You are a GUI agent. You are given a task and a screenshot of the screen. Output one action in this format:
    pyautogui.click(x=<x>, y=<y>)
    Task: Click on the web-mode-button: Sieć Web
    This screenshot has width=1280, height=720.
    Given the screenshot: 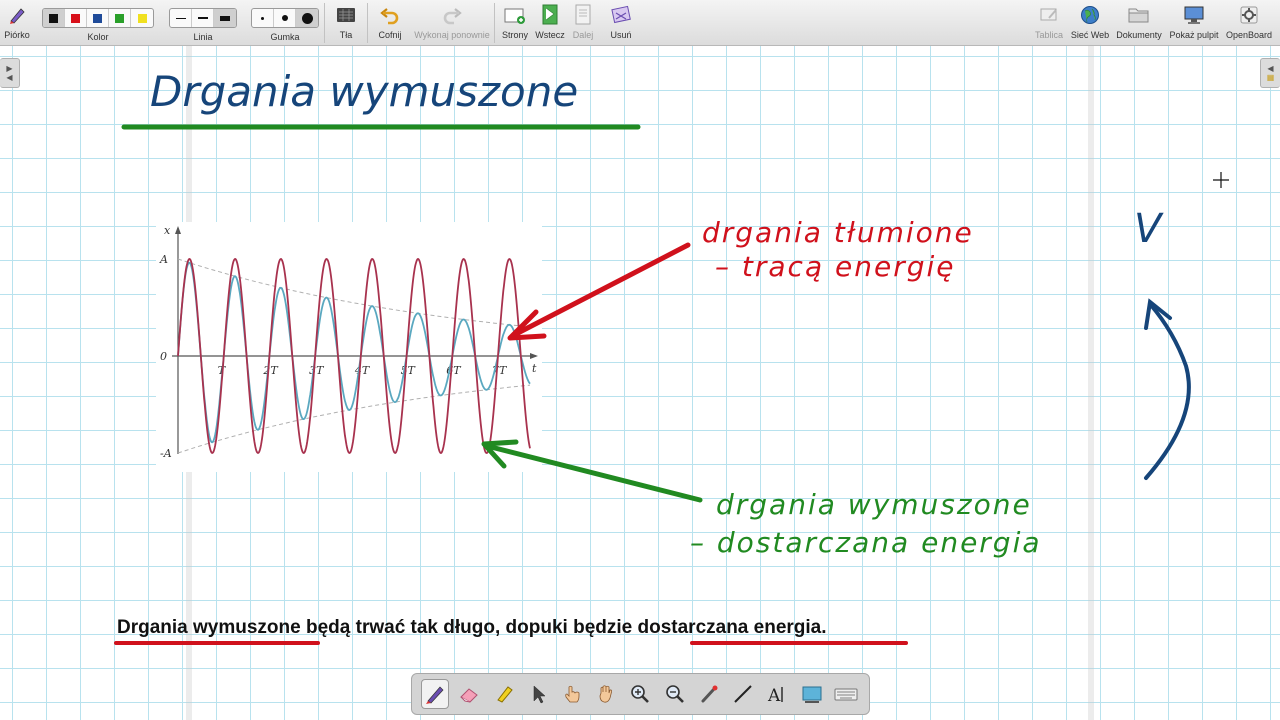 What is the action you would take?
    pyautogui.click(x=1090, y=23)
    